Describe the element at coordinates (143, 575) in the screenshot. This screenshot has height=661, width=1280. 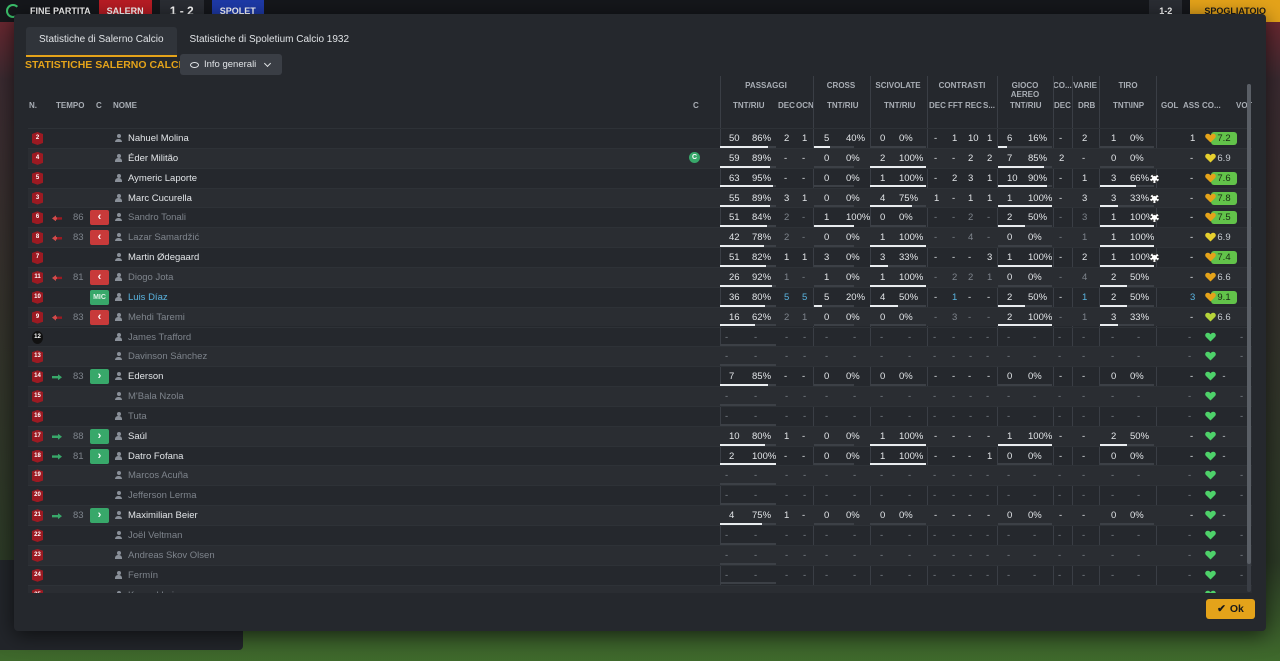
I see `player-name: Fermín` at that location.